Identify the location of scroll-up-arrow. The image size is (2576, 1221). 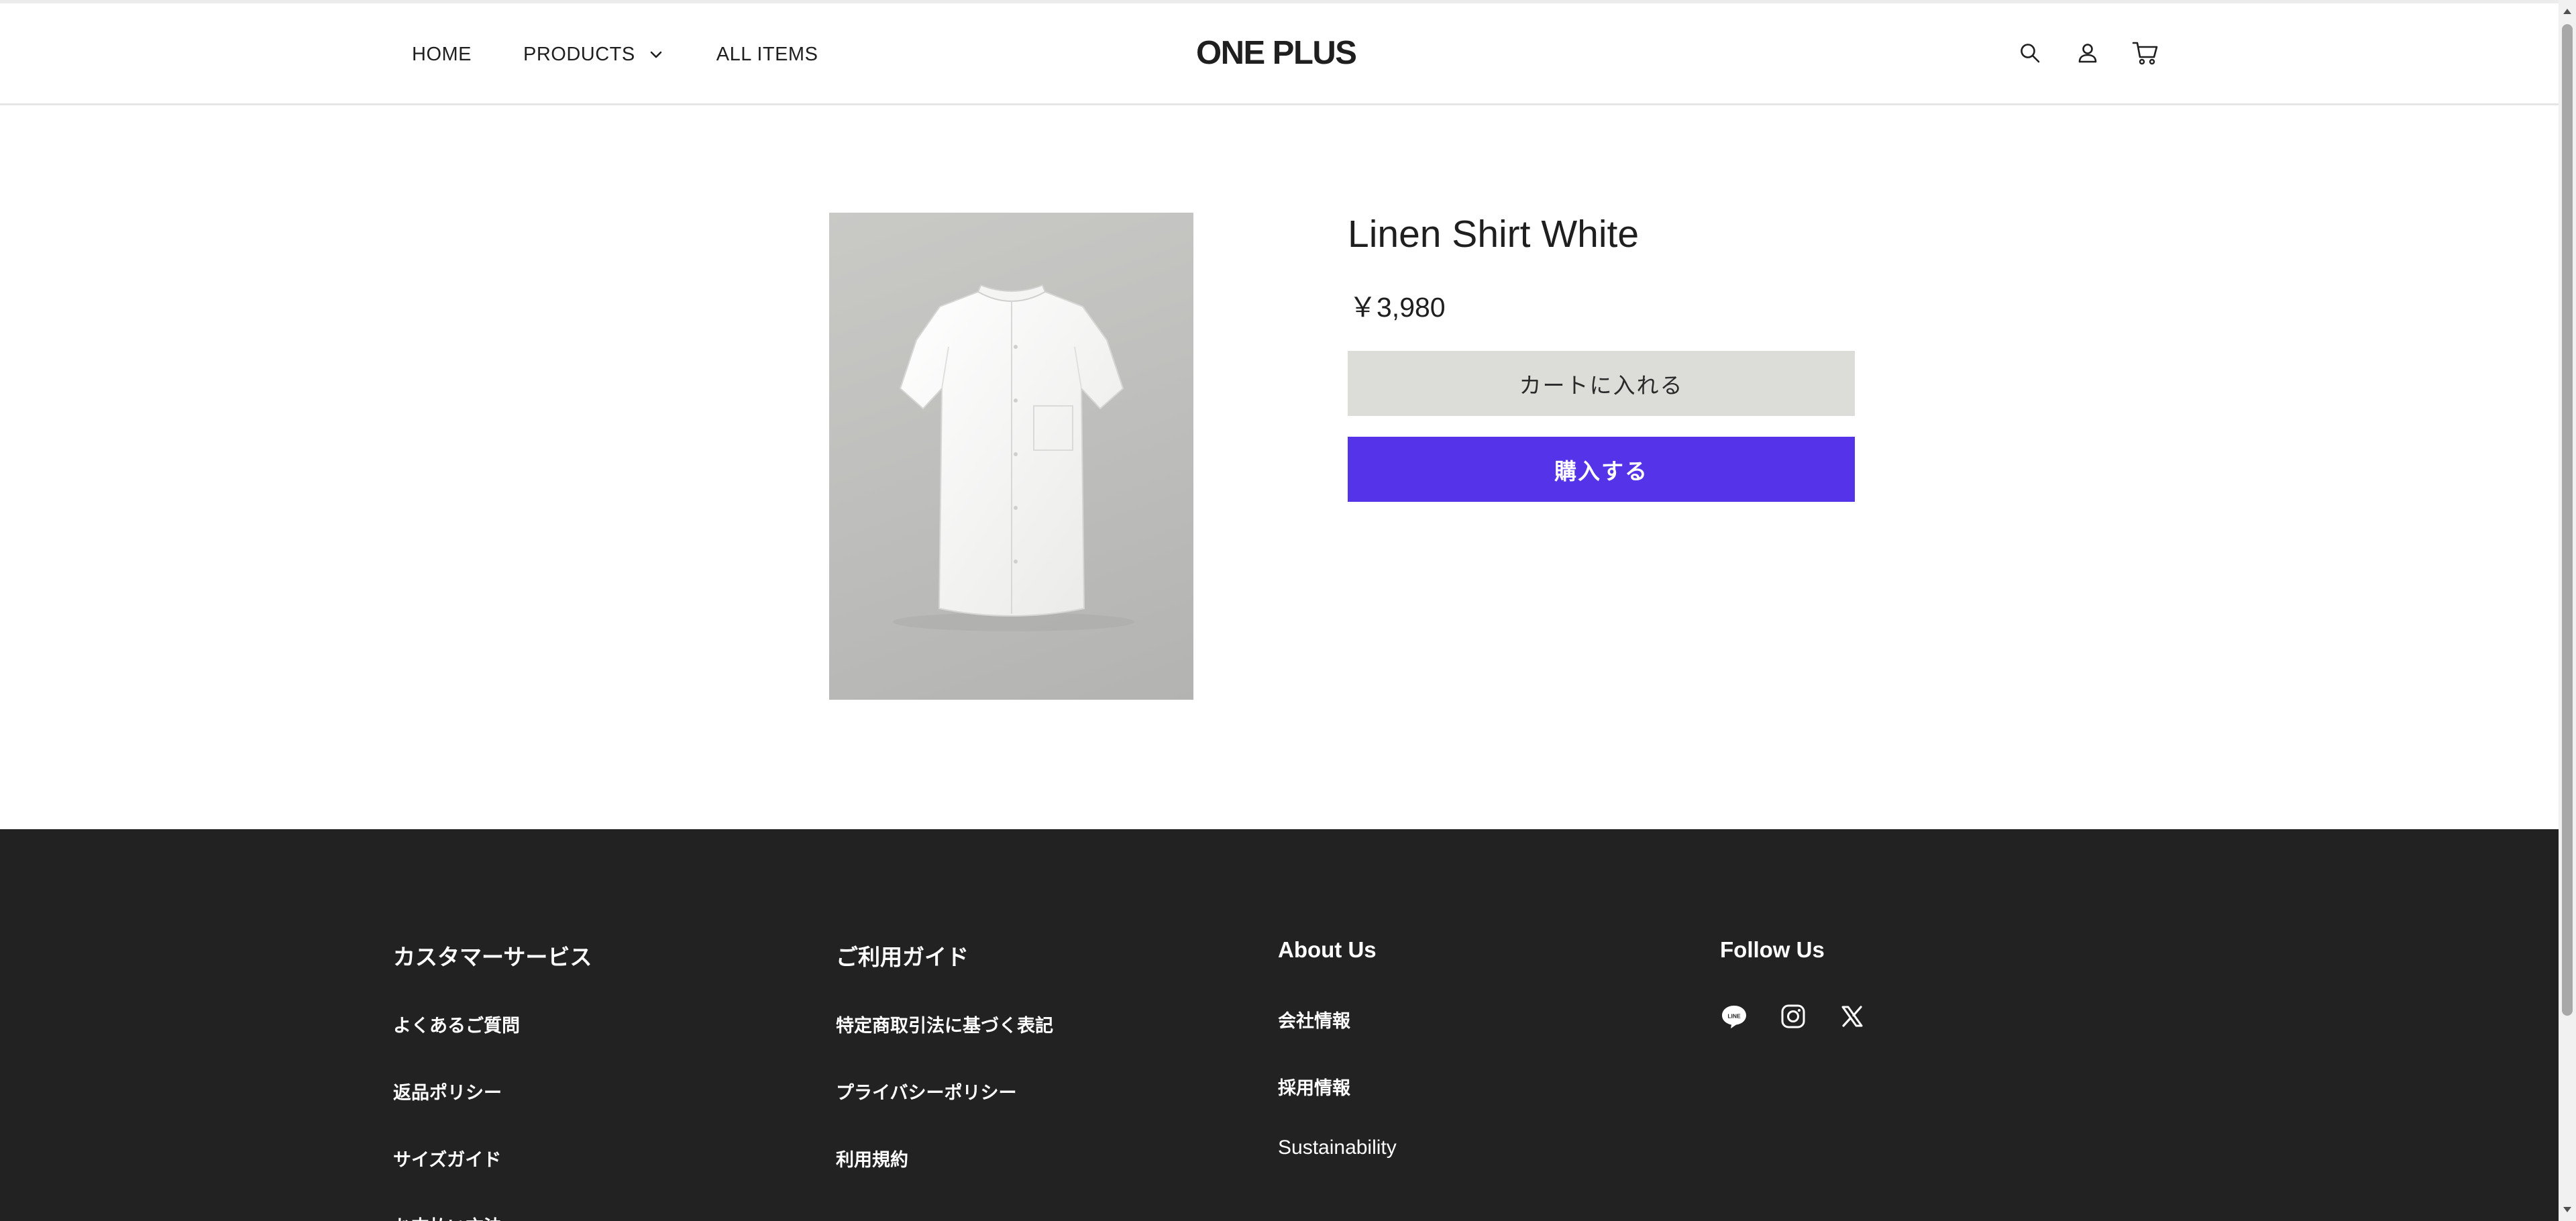
(2567, 11).